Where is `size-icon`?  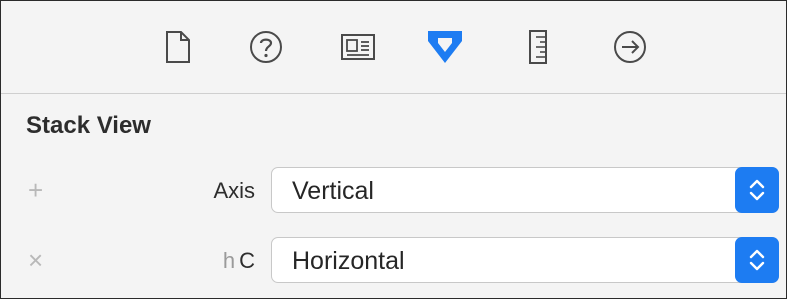 size-icon is located at coordinates (538, 47).